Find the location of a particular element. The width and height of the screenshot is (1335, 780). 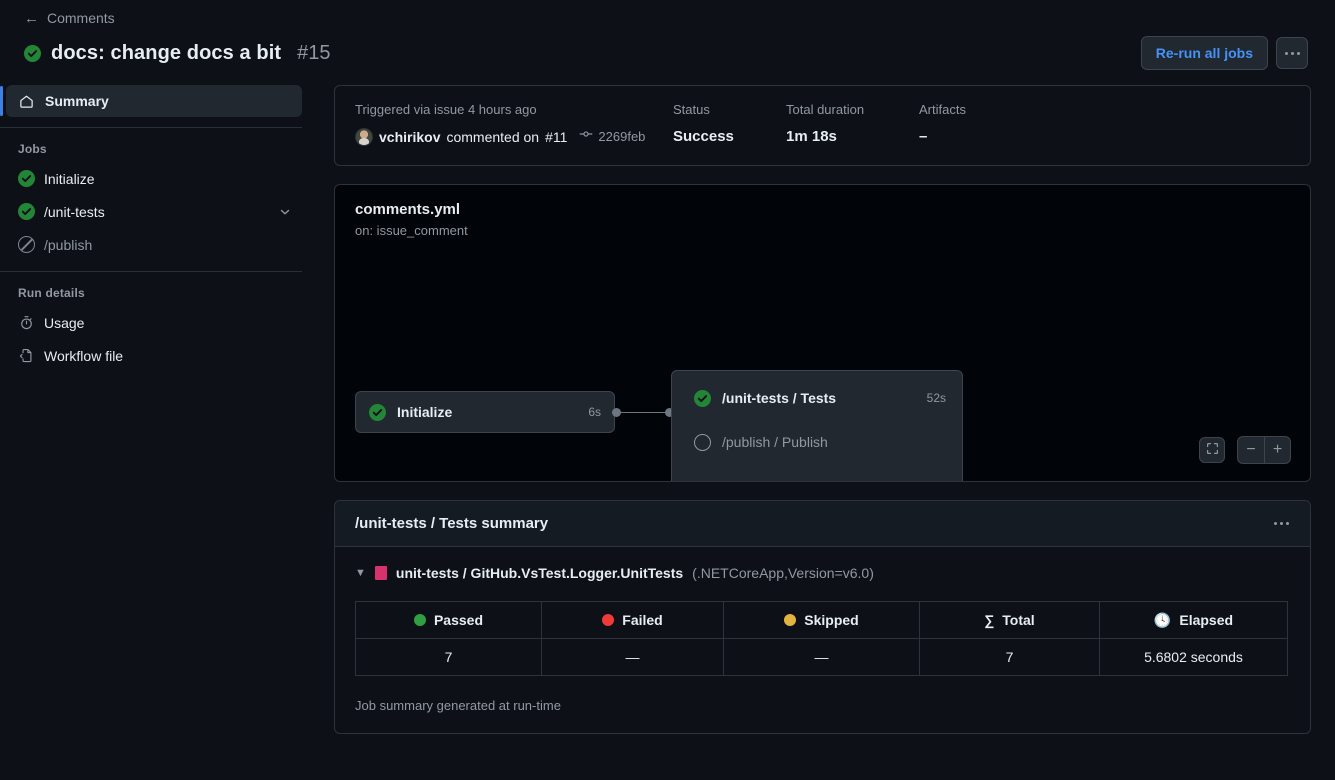

green-dot-icon is located at coordinates (419, 620).